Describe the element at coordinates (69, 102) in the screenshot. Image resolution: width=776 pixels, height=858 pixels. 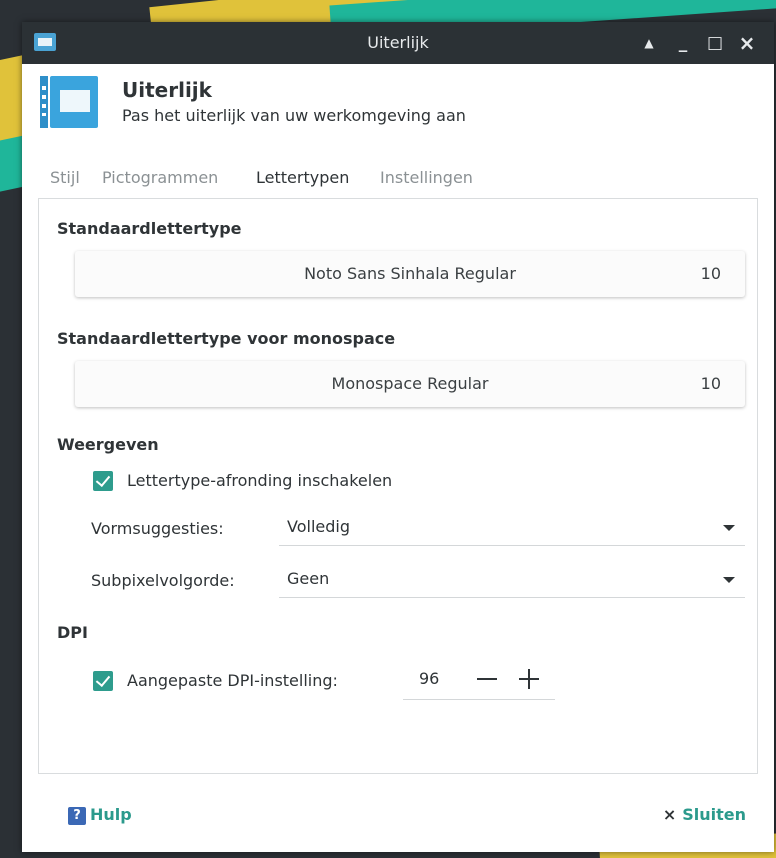
I see `appearance-icon` at that location.